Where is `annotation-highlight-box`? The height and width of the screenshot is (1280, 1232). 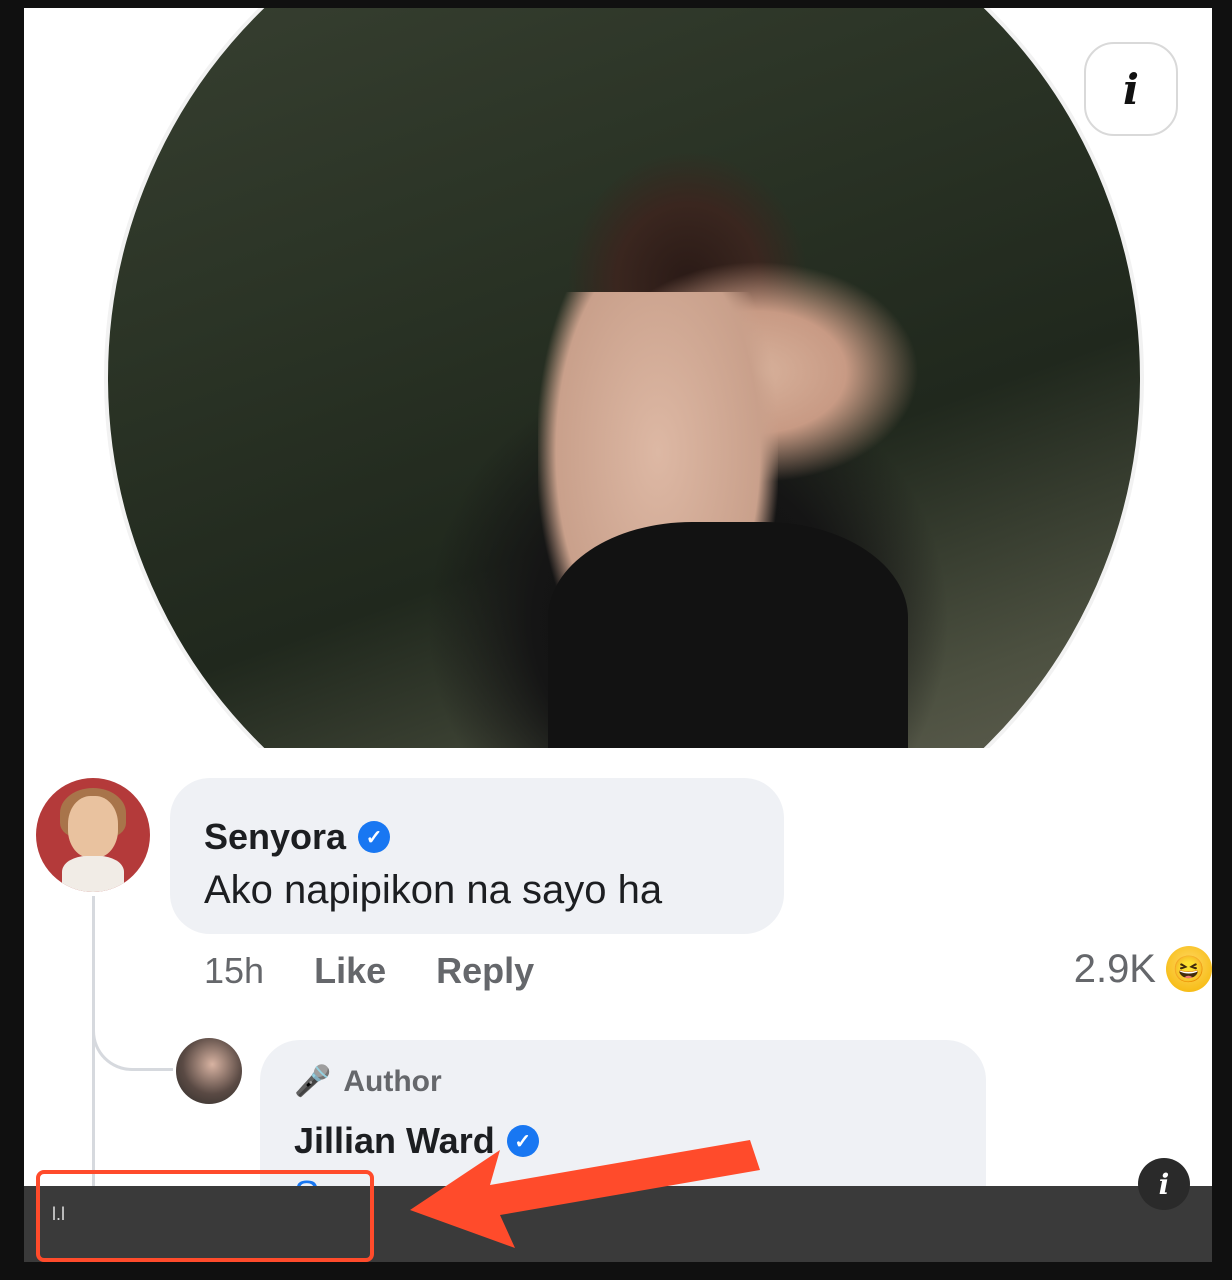
annotation-highlight-box is located at coordinates (205, 1216).